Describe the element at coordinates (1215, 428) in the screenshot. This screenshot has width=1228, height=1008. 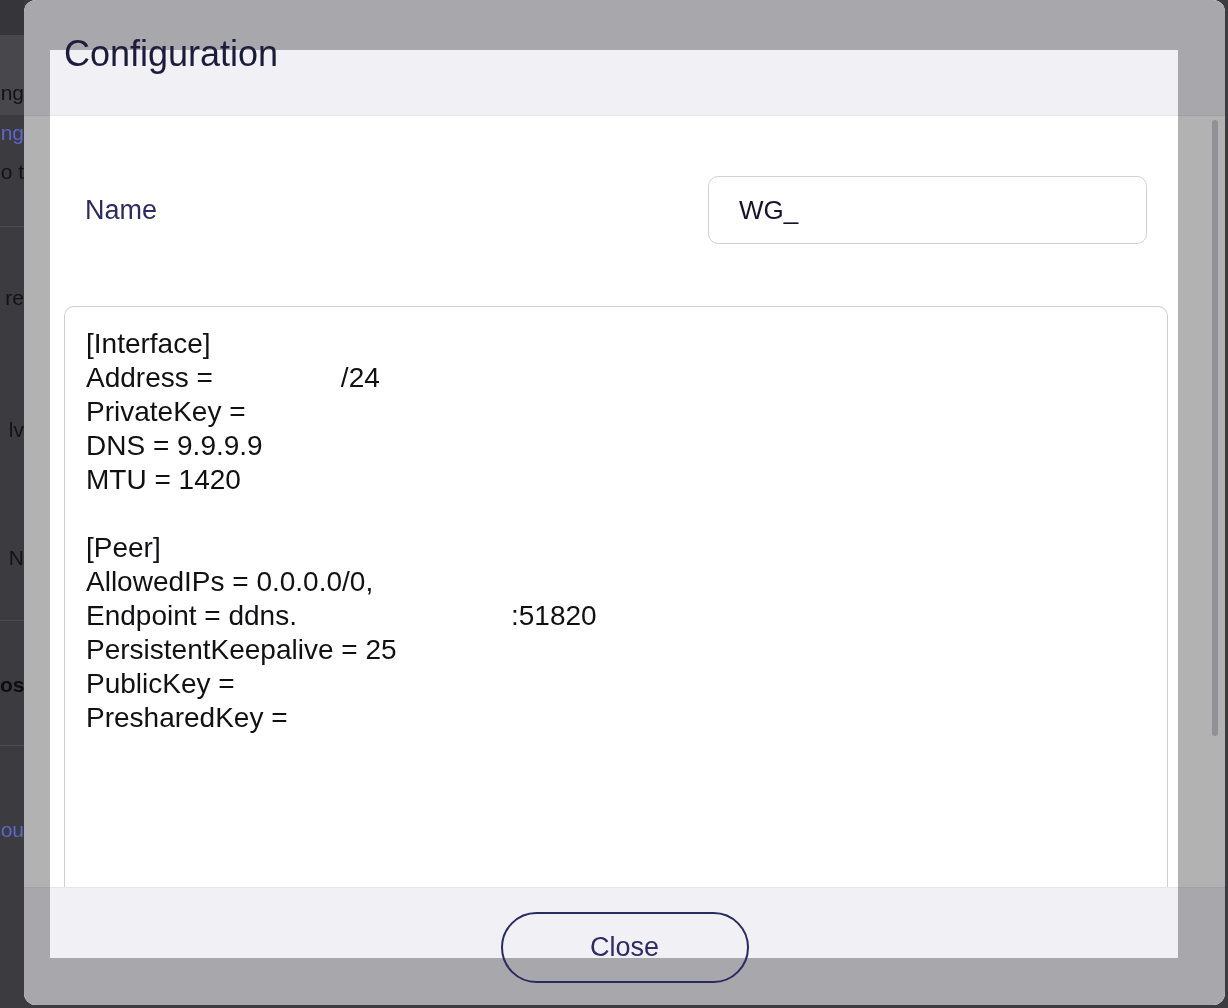
I see `scrollbar-thumb` at that location.